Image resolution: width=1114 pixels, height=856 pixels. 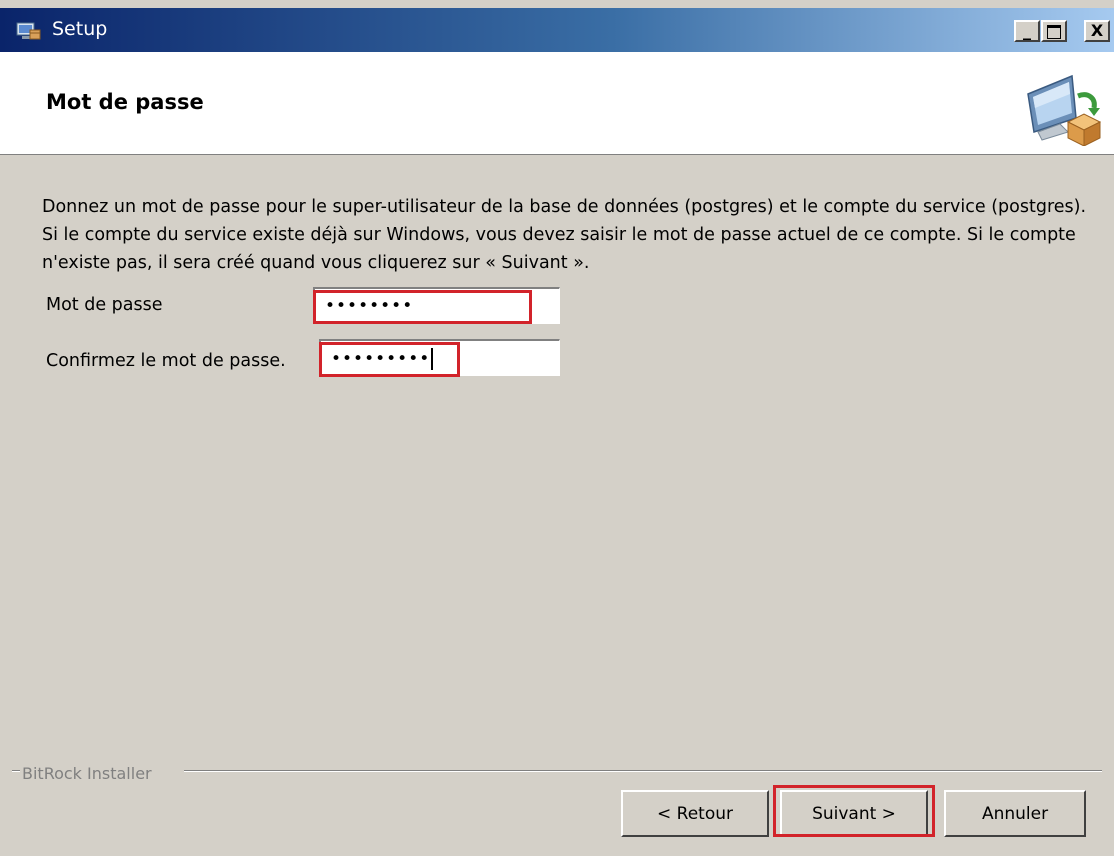 What do you see at coordinates (422, 307) in the screenshot?
I see `password-highlight-box` at bounding box center [422, 307].